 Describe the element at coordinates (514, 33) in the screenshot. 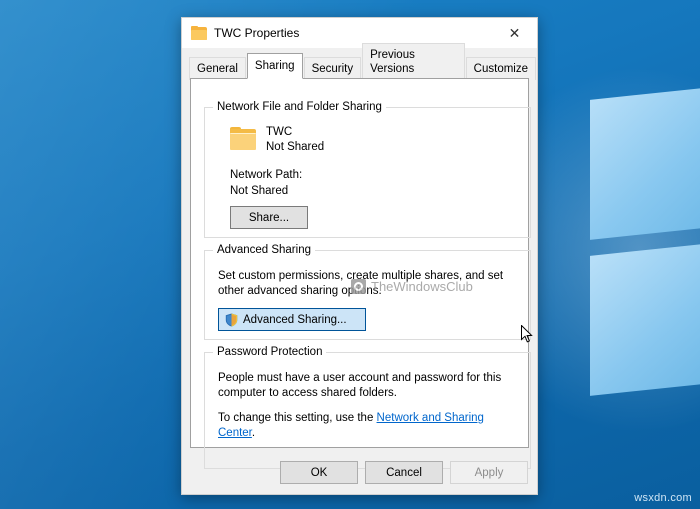

I see `close-icon: ✕` at that location.